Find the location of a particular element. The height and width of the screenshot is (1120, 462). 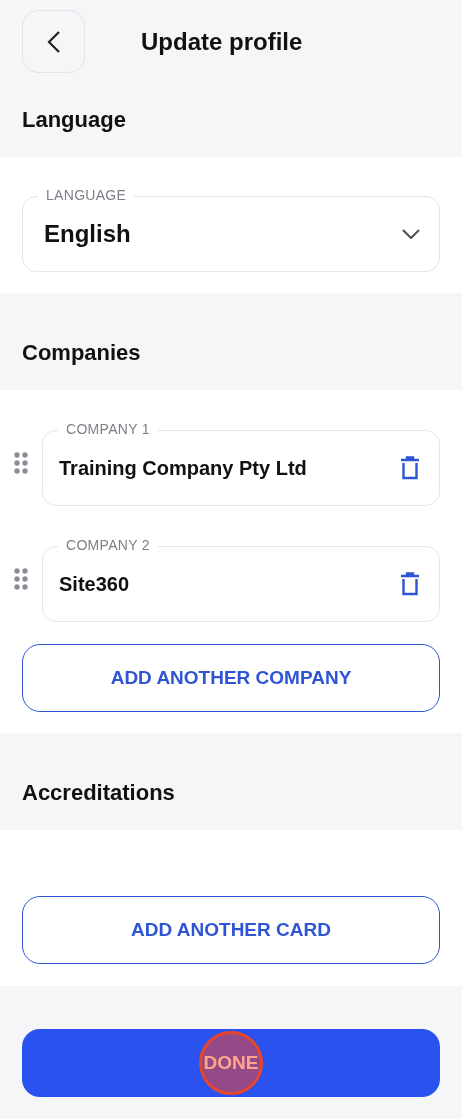

company-field: COMPANY 2 Site360 is located at coordinates (241, 579).